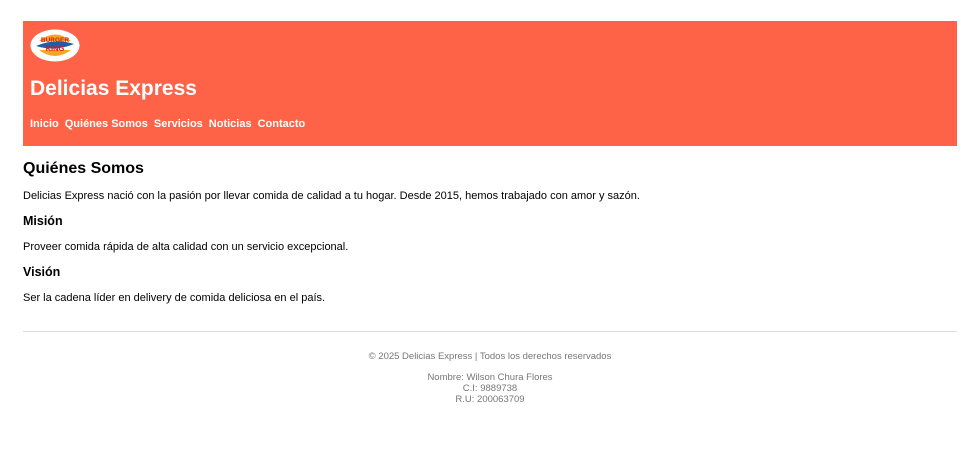 The height and width of the screenshot is (466, 979). Describe the element at coordinates (490, 331) in the screenshot. I see `footer-divider` at that location.